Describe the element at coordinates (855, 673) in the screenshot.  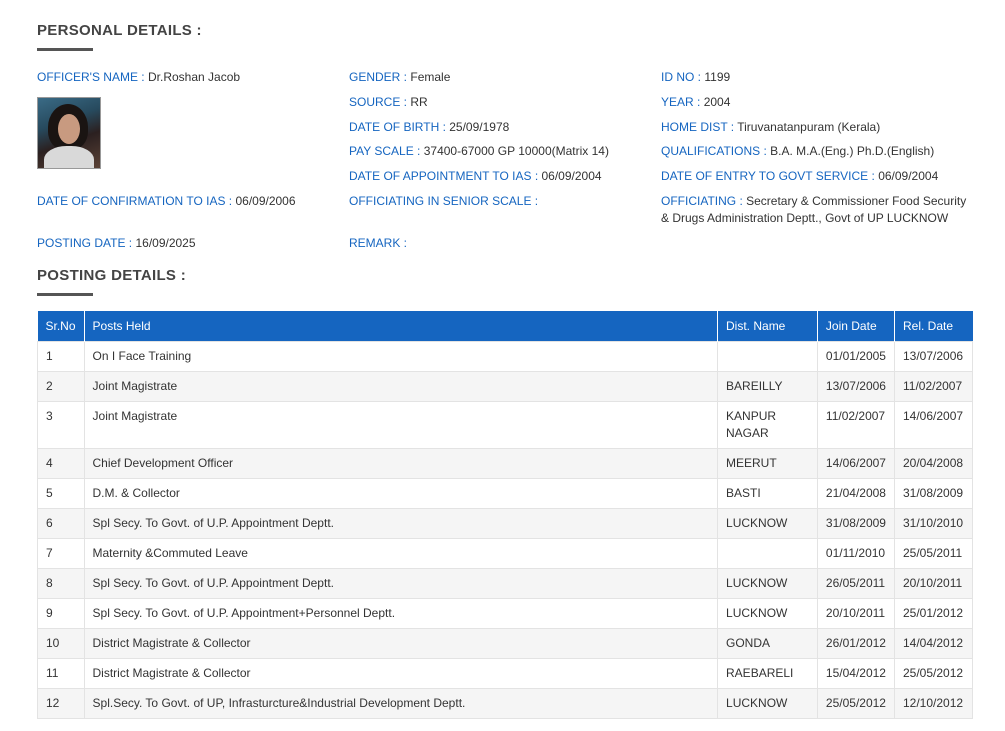
I see `cell-join-date: 15/04/2012` at that location.